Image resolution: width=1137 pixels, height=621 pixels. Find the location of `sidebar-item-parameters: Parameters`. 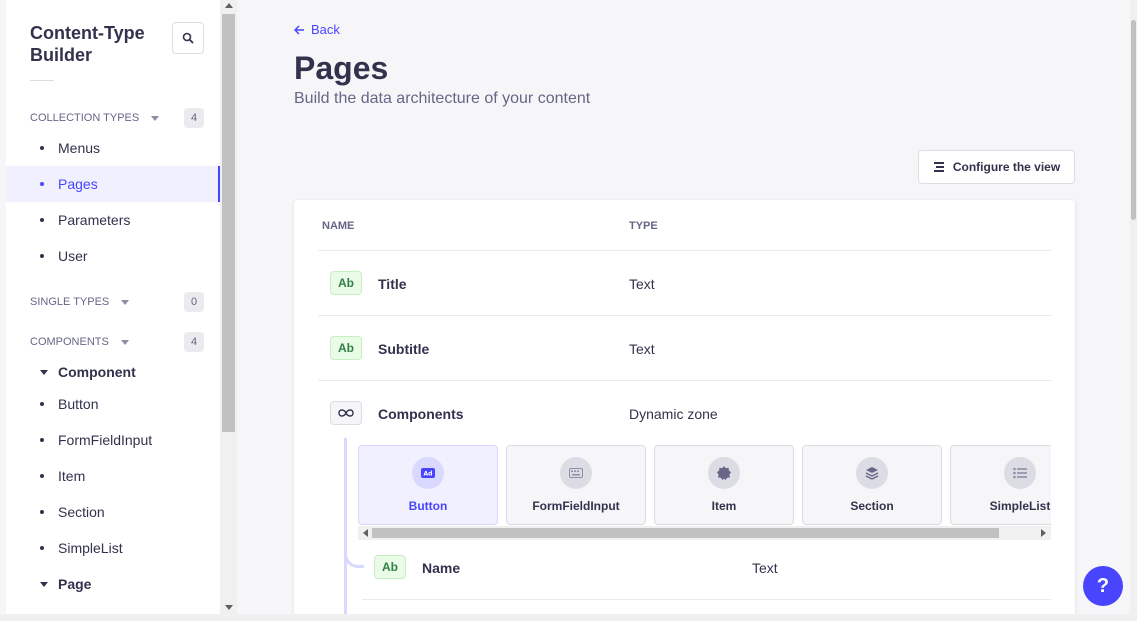

sidebar-item-parameters: Parameters is located at coordinates (113, 220).